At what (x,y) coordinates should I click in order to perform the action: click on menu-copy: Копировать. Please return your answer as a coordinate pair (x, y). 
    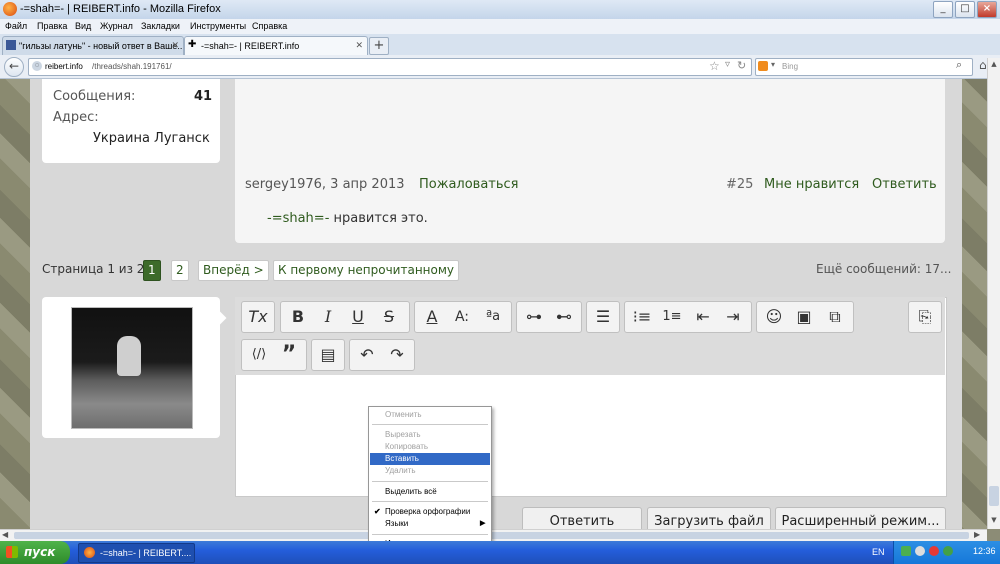
    Looking at the image, I should click on (430, 447).